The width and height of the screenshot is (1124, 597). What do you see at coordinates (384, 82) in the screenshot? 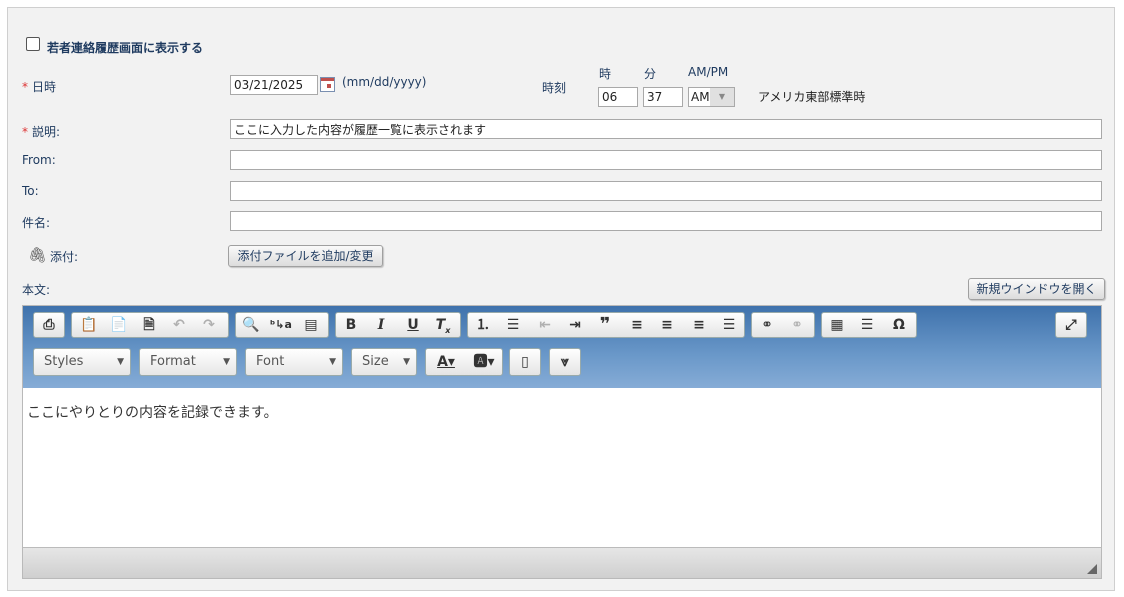
I see `date-format-hint: (mm/dd/yyyy)` at bounding box center [384, 82].